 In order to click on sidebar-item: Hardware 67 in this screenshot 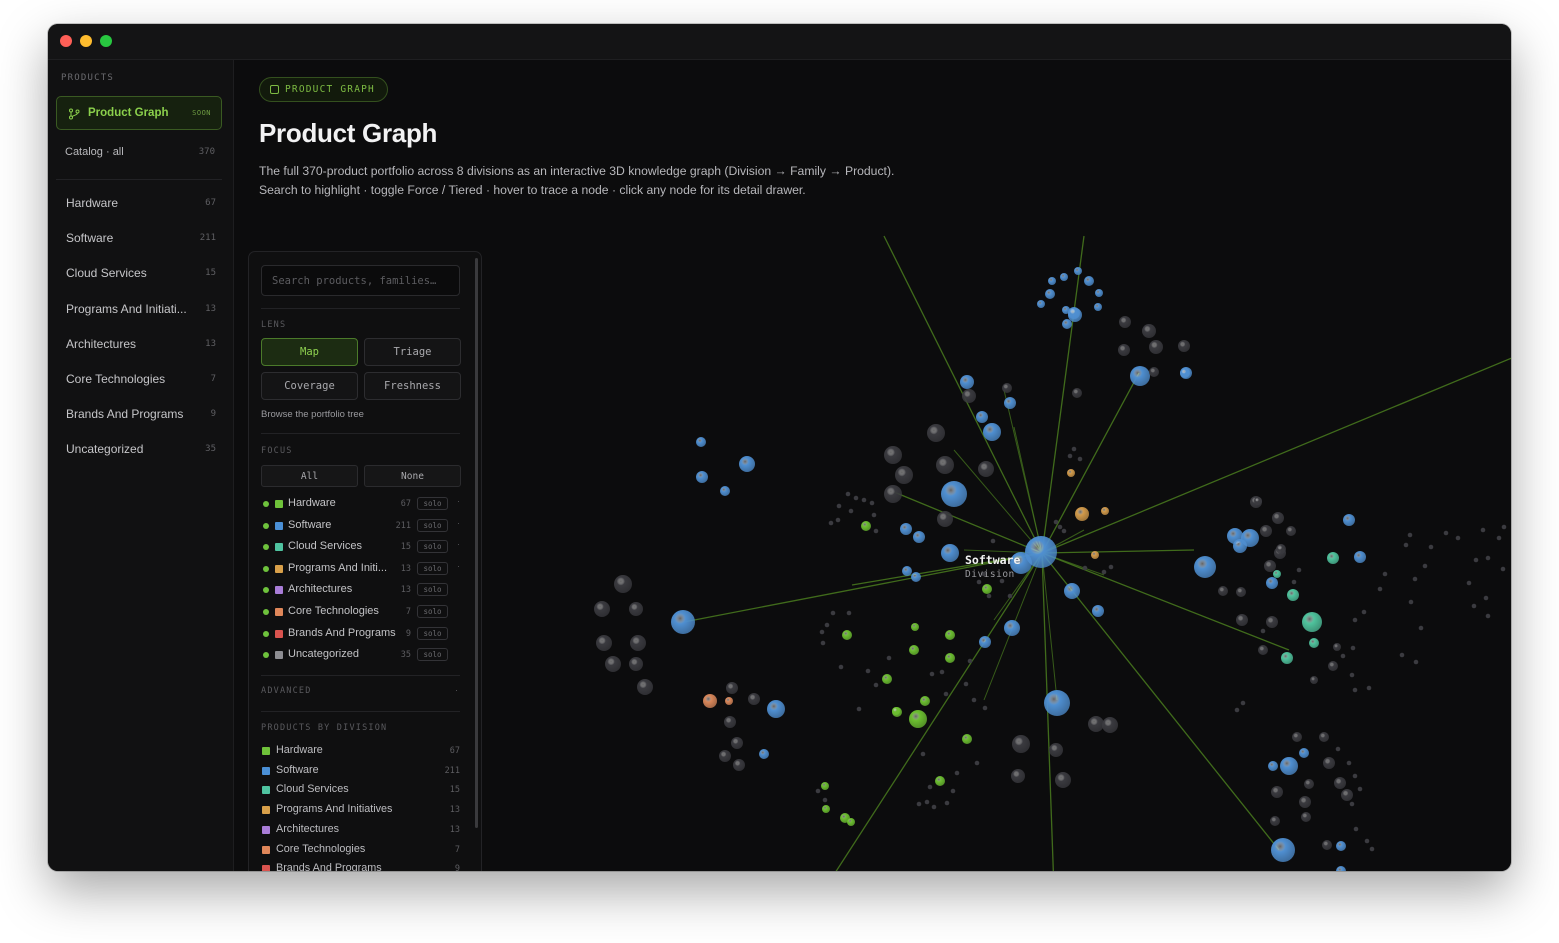, I will do `click(141, 203)`.